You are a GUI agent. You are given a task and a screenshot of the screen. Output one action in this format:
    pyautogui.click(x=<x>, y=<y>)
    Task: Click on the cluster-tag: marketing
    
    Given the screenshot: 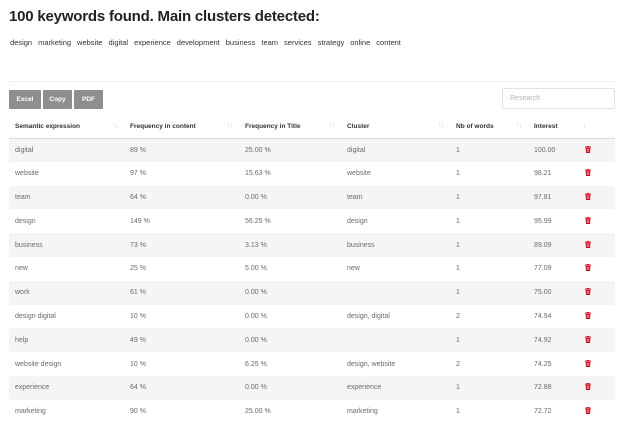 What is the action you would take?
    pyautogui.click(x=55, y=42)
    